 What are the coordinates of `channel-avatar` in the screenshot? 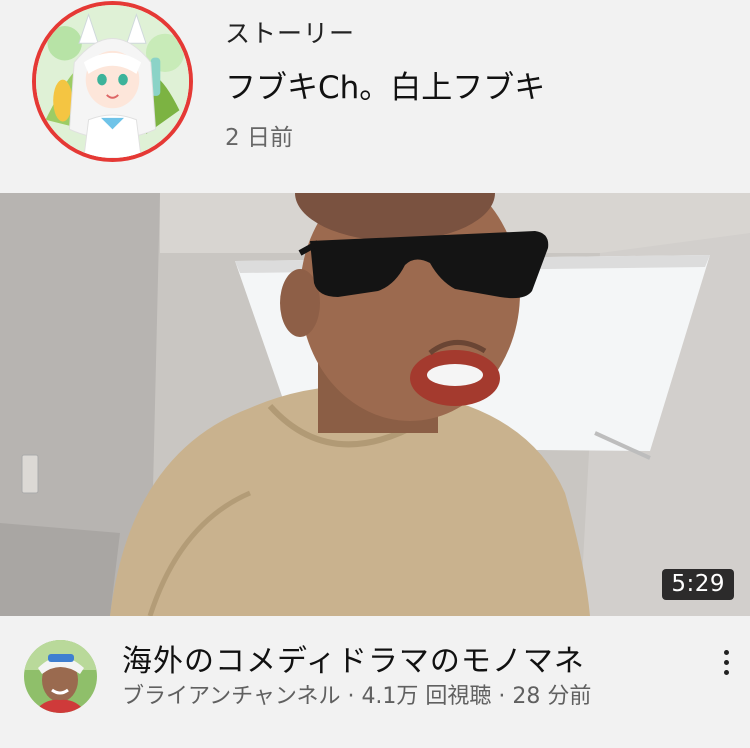 It's located at (60, 676).